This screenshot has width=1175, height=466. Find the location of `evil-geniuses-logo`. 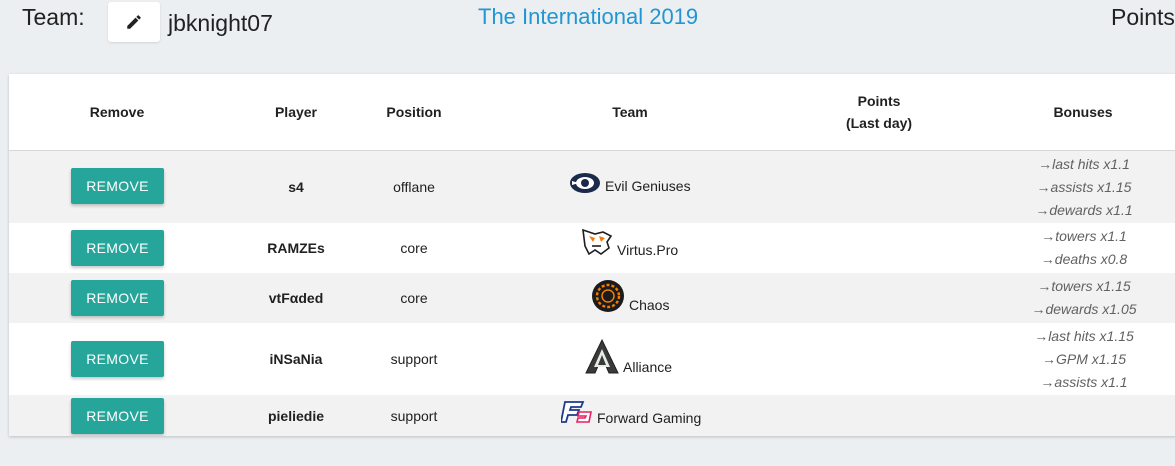

evil-geniuses-logo is located at coordinates (585, 183).